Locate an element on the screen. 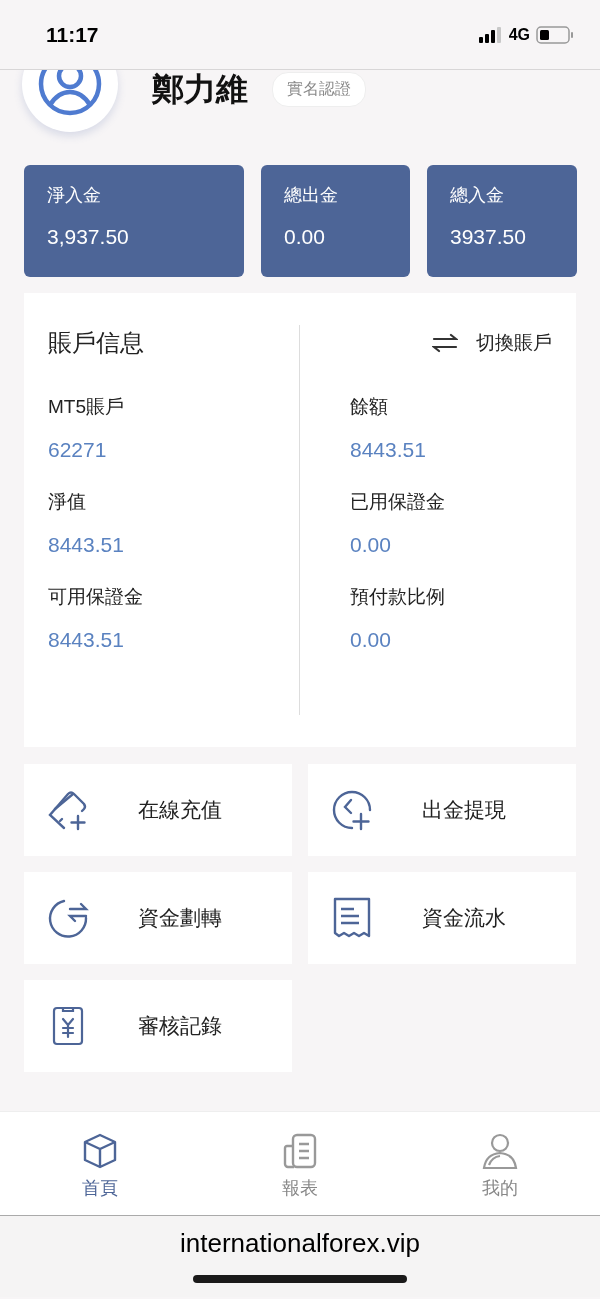  tab: 我的 is located at coordinates (500, 1163).